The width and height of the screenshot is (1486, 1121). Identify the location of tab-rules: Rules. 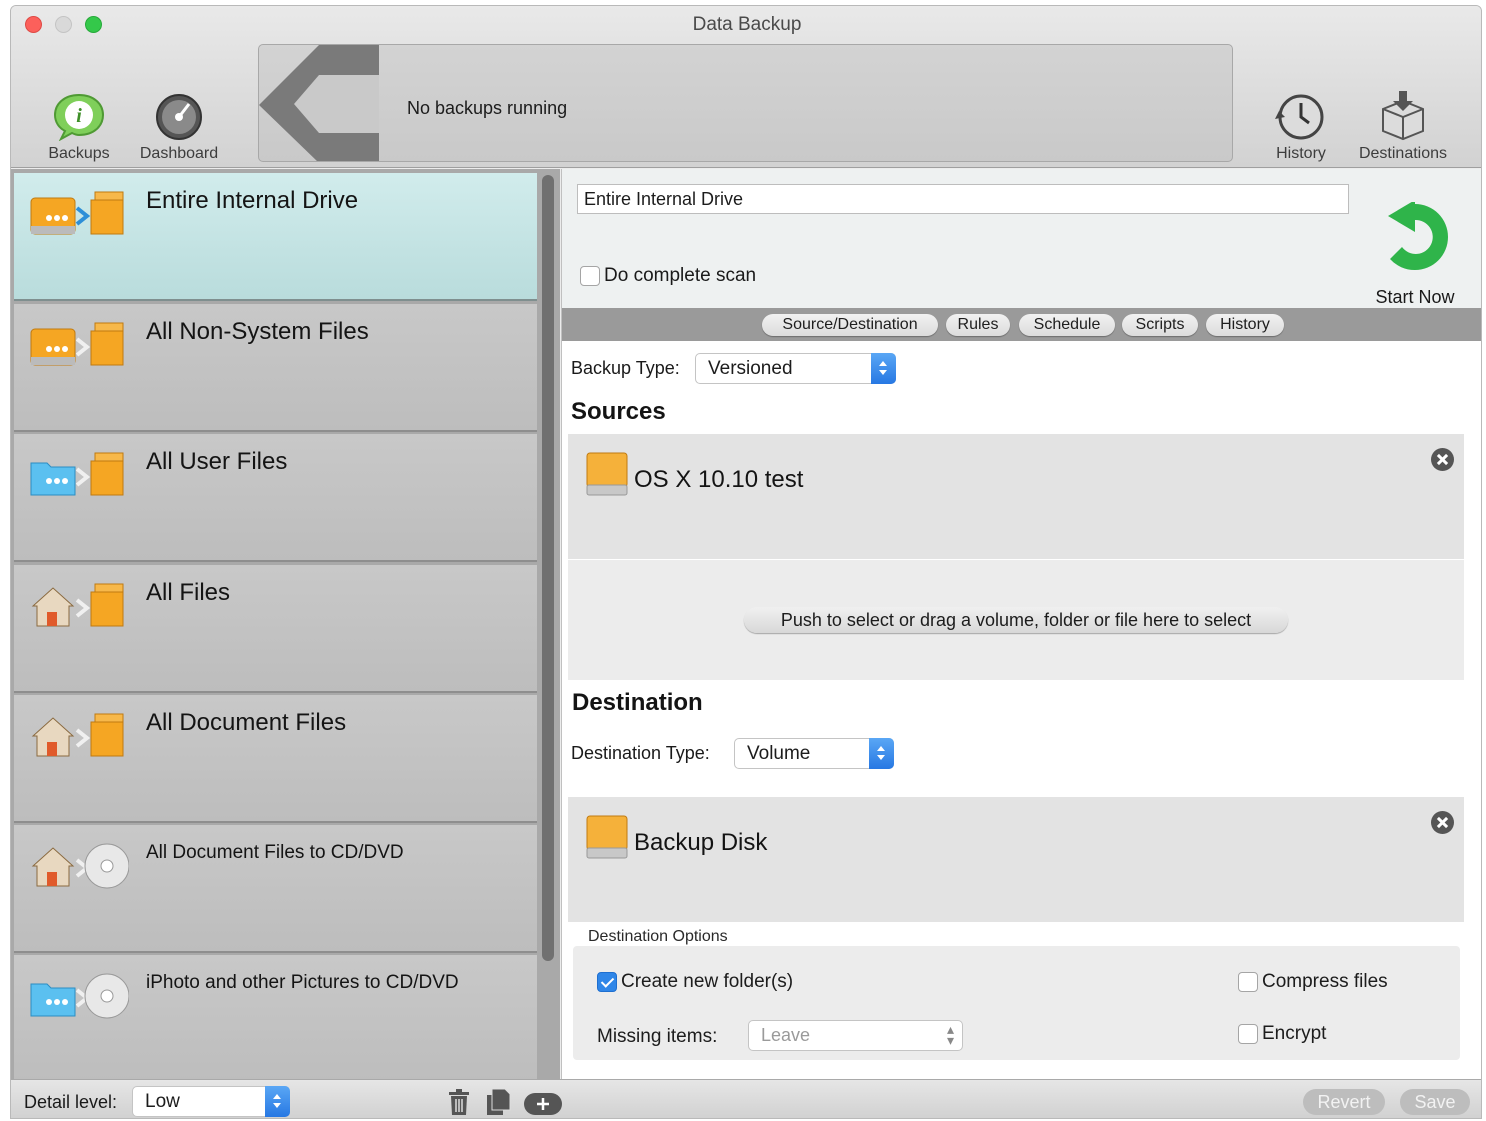
(978, 325).